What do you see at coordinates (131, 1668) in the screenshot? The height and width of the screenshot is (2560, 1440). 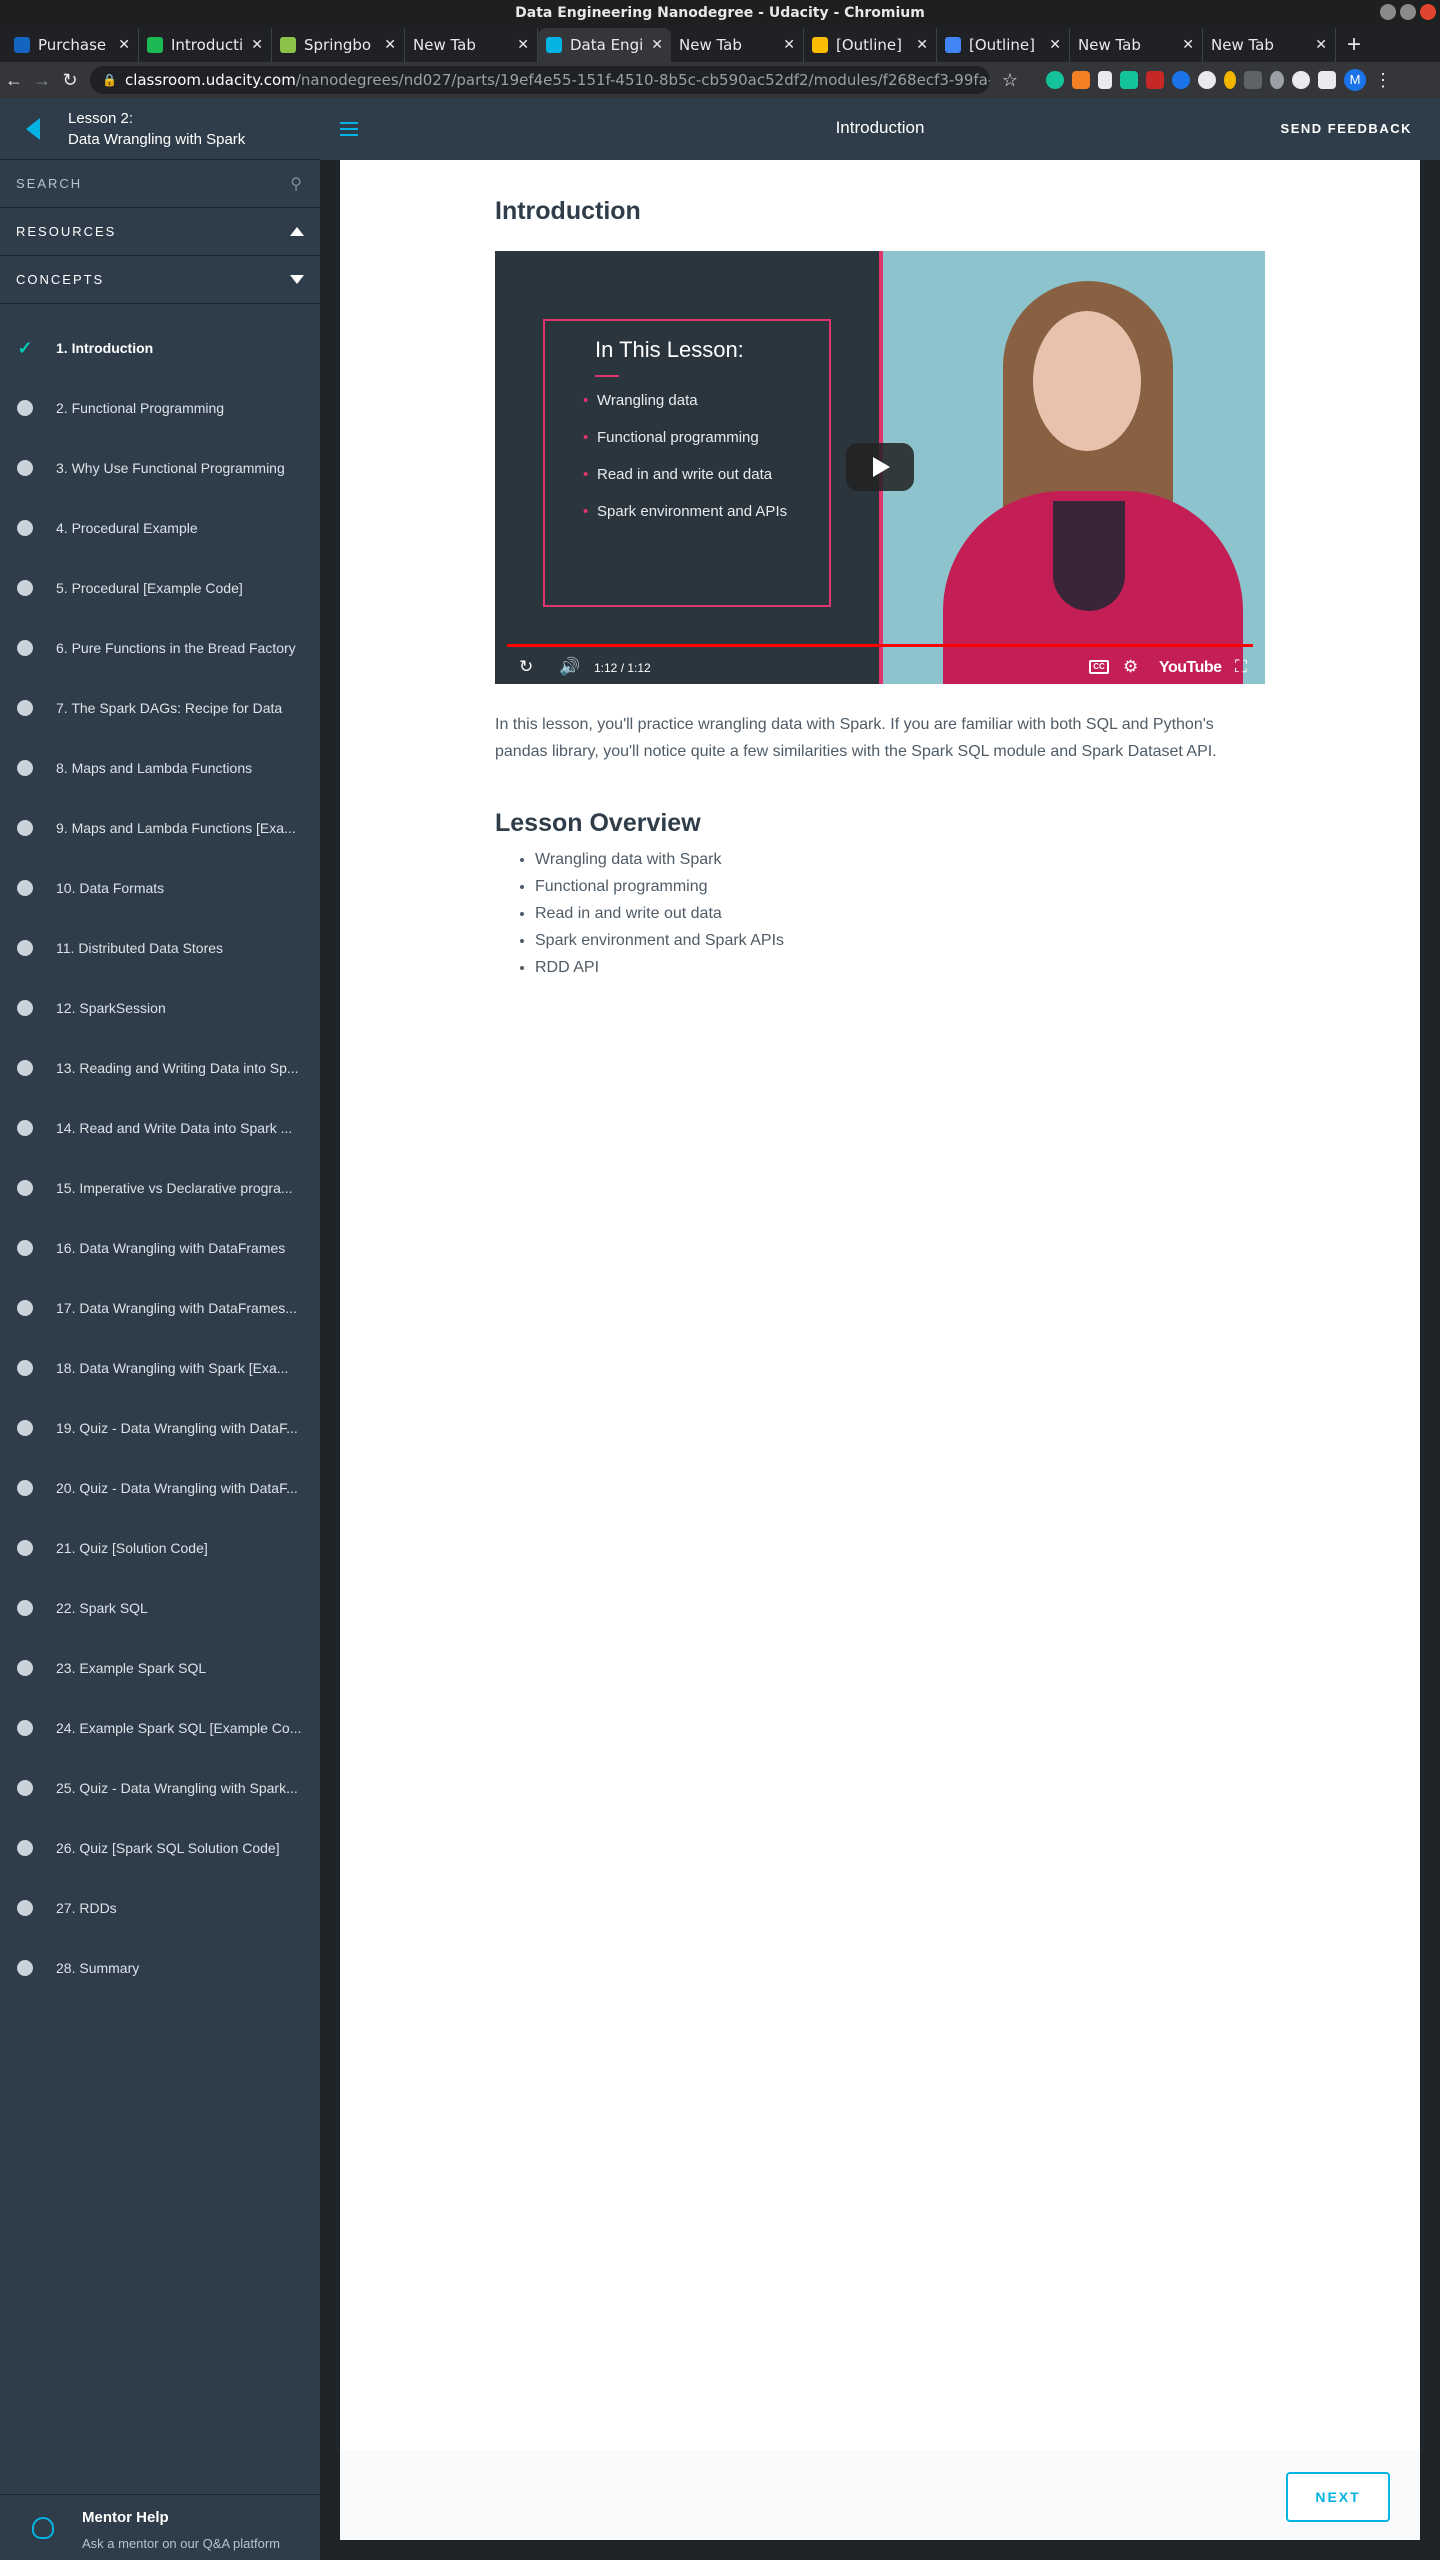 I see `concept-label: 23. Example Spark SQL` at bounding box center [131, 1668].